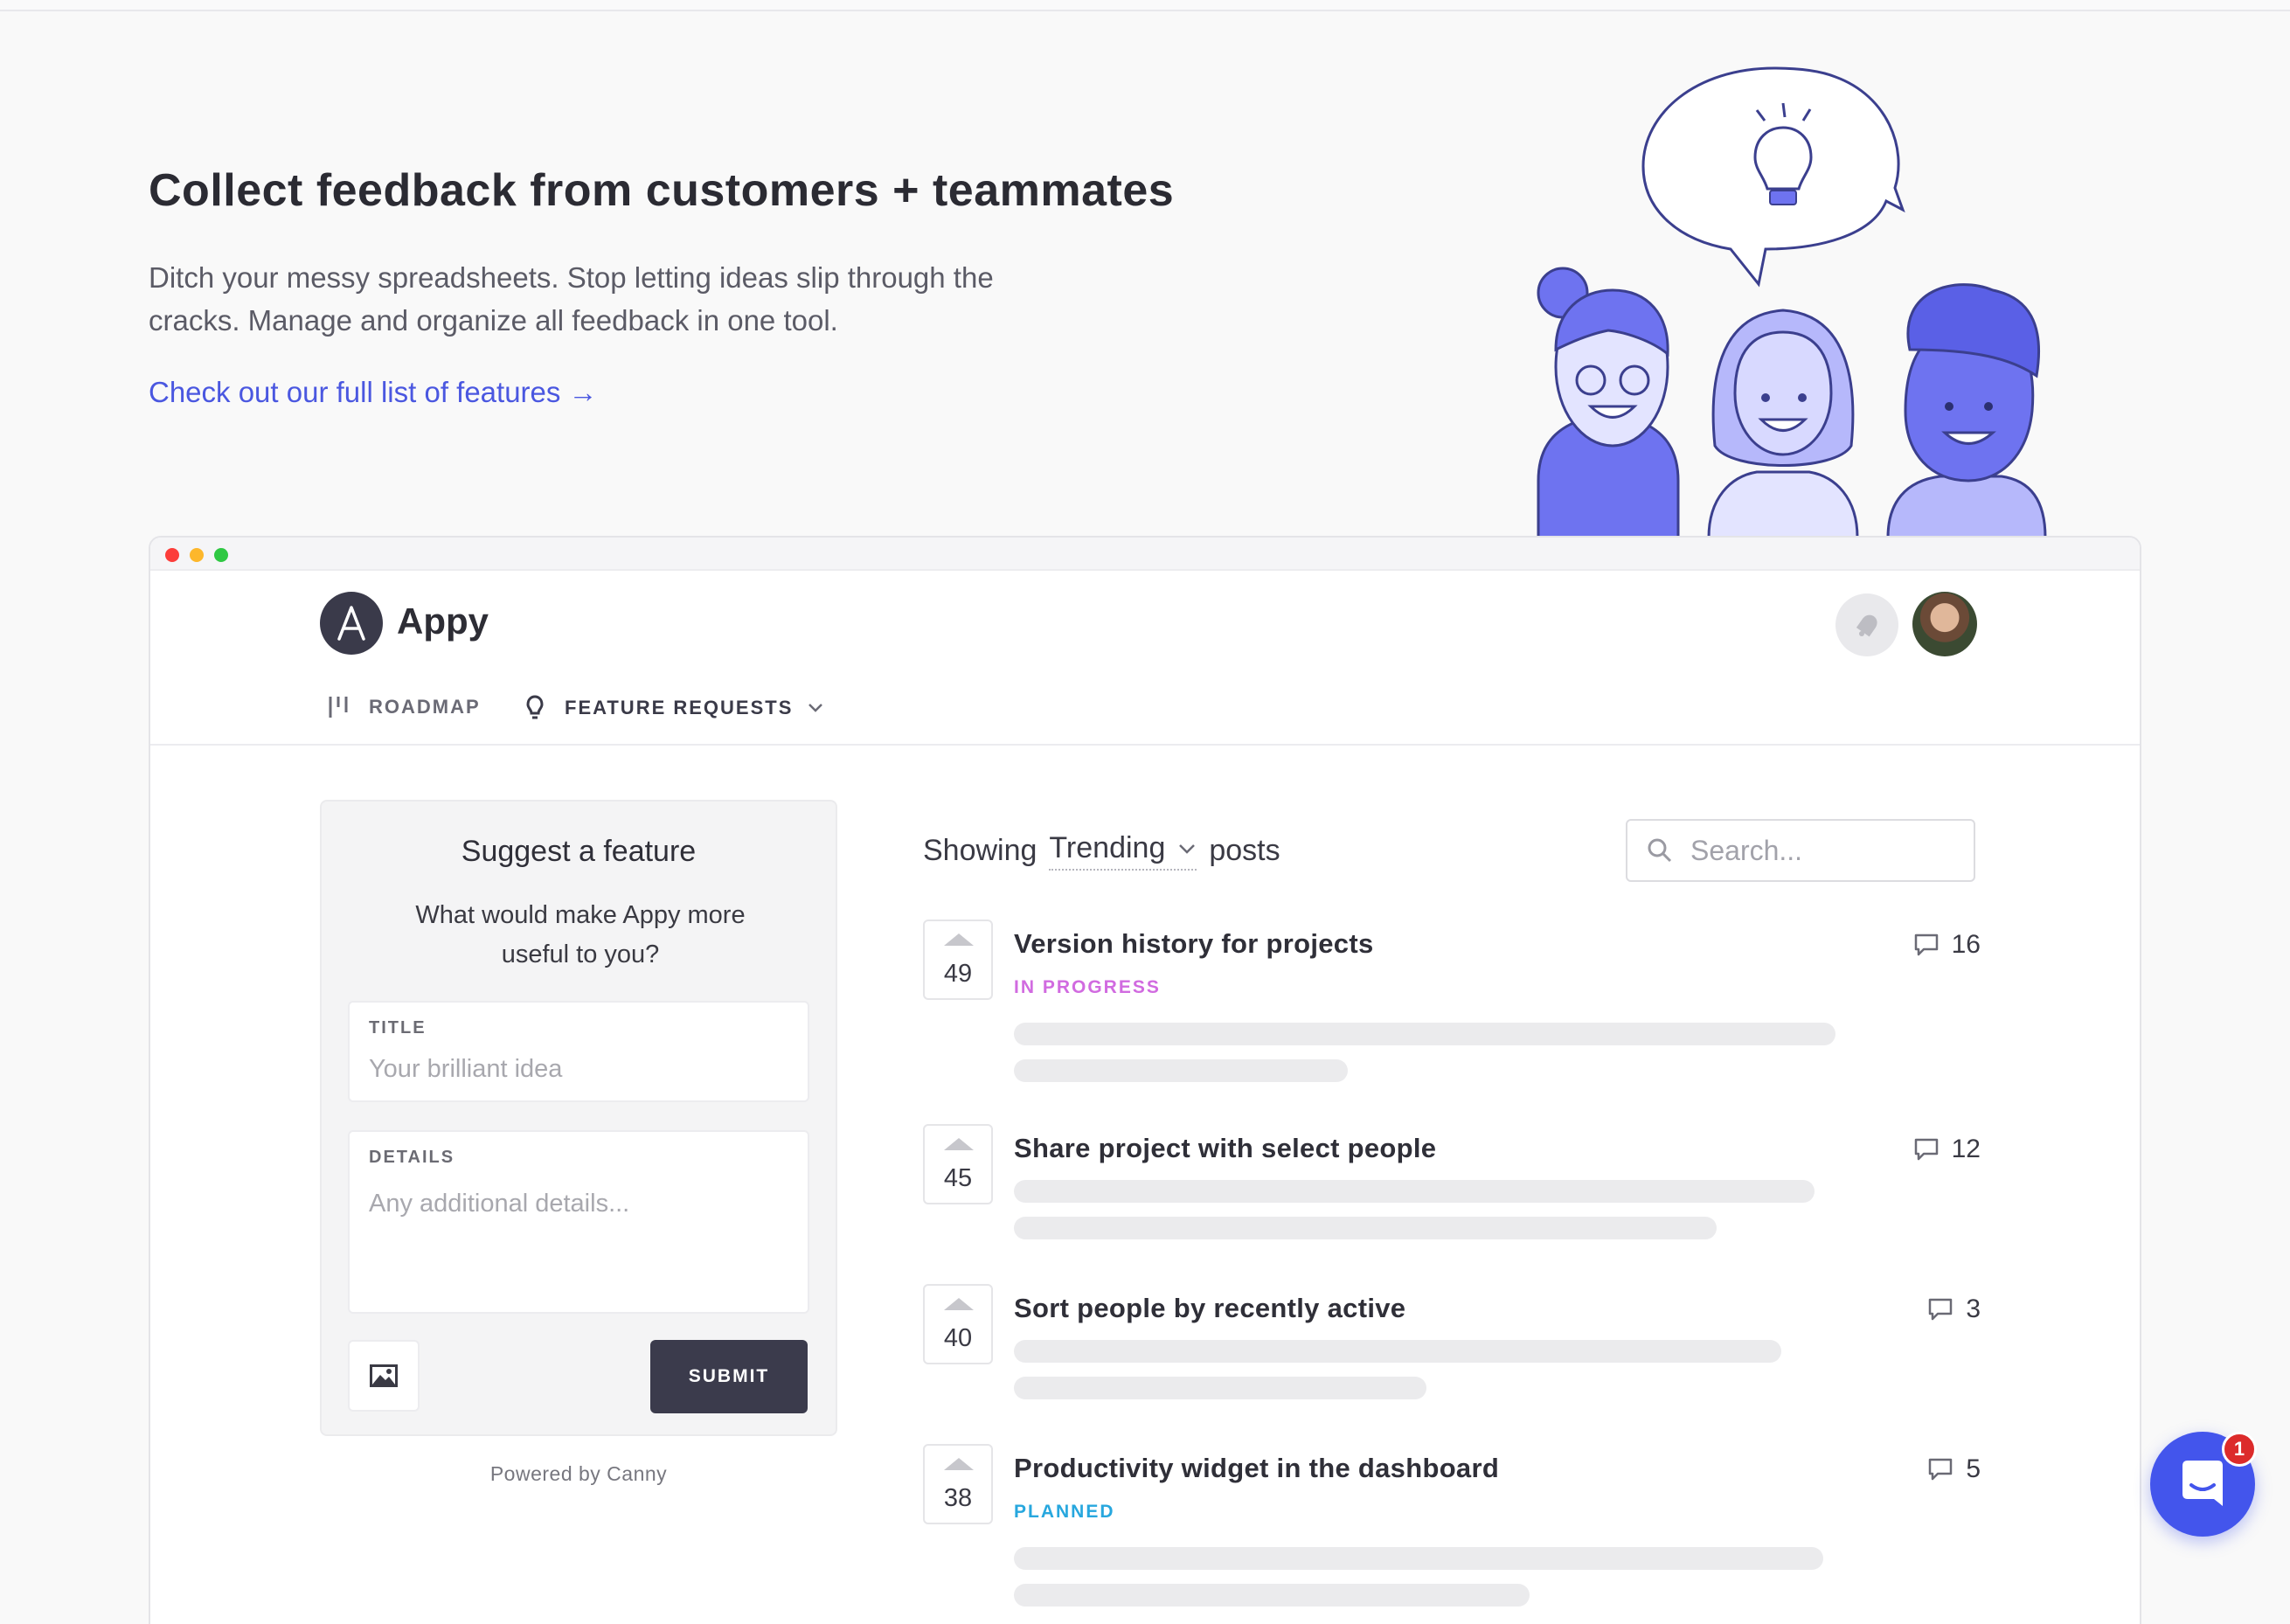 Image resolution: width=2290 pixels, height=1624 pixels. I want to click on submit-button: SUBMIT, so click(729, 1376).